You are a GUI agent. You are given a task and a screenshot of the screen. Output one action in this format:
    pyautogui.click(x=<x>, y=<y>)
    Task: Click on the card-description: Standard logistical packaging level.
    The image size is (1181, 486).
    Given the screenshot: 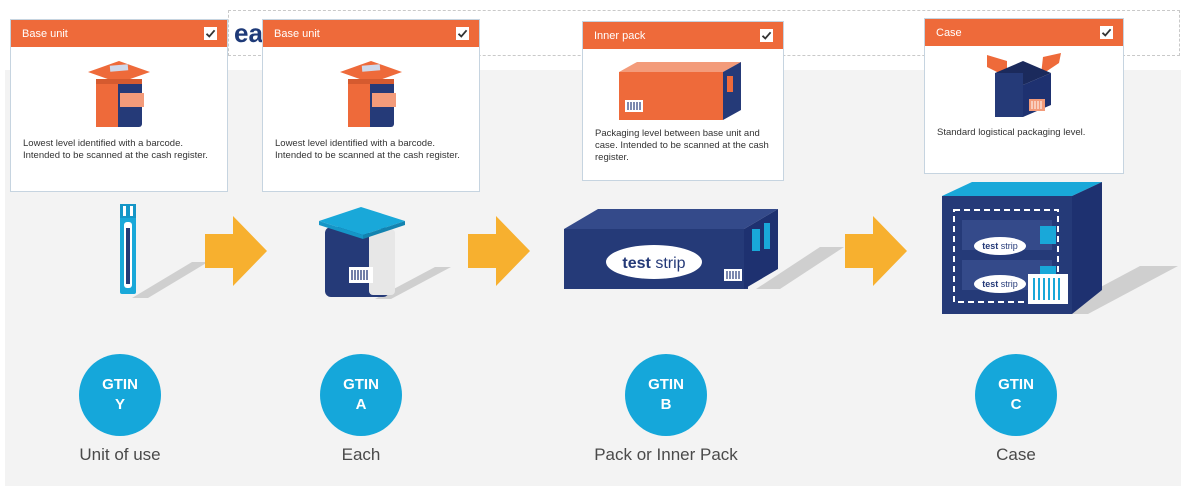 What is the action you would take?
    pyautogui.click(x=1011, y=132)
    